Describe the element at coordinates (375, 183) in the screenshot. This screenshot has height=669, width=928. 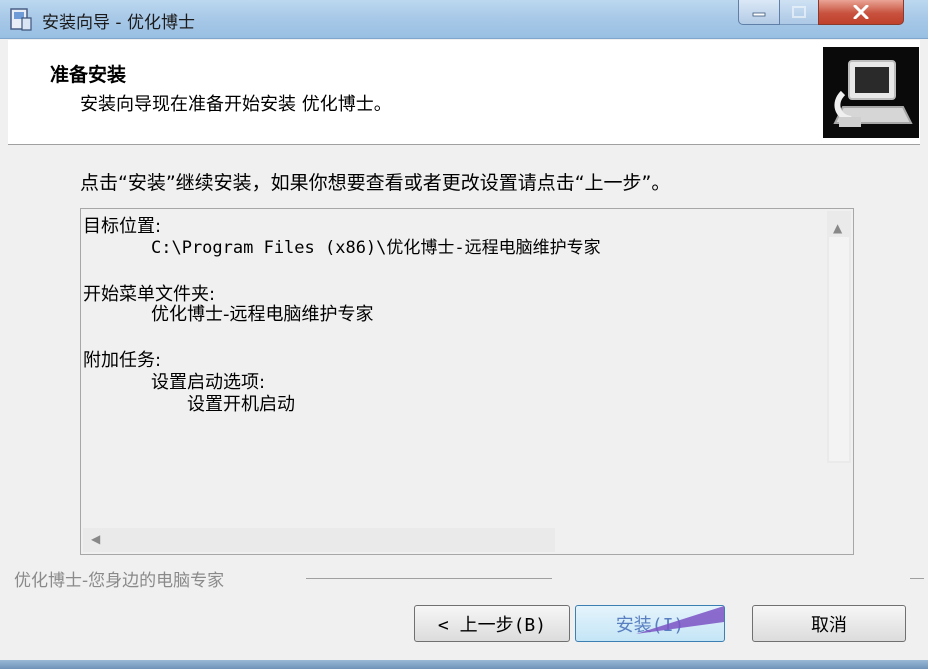
I see `instruction-text: 点击“安装”继续安装，如果你想要查看或者更改设置请点击“上一步”。` at that location.